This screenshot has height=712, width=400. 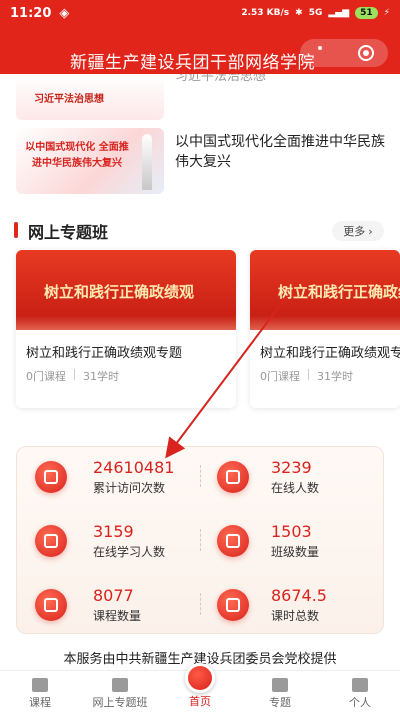 I want to click on learner-icon, so click(x=51, y=541).